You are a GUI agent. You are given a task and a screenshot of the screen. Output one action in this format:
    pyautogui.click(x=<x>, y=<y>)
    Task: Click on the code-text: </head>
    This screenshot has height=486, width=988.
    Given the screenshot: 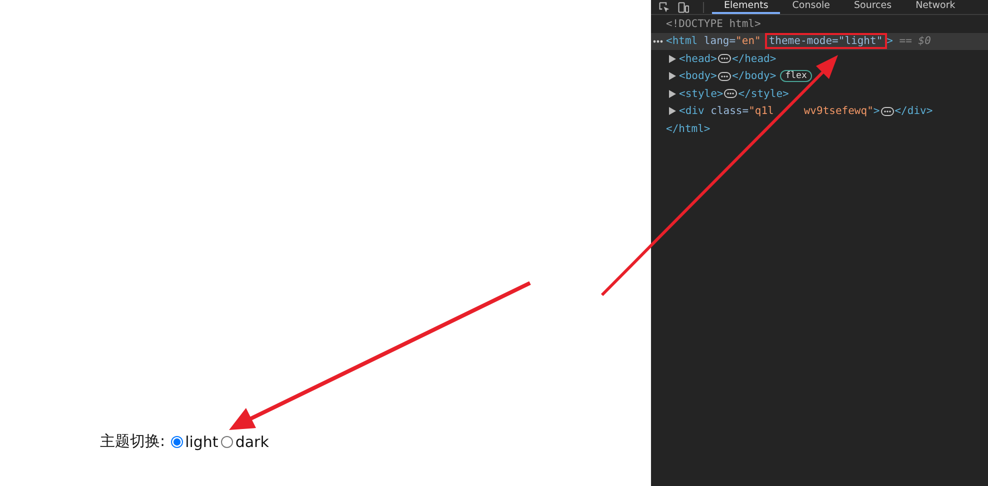 What is the action you would take?
    pyautogui.click(x=754, y=58)
    